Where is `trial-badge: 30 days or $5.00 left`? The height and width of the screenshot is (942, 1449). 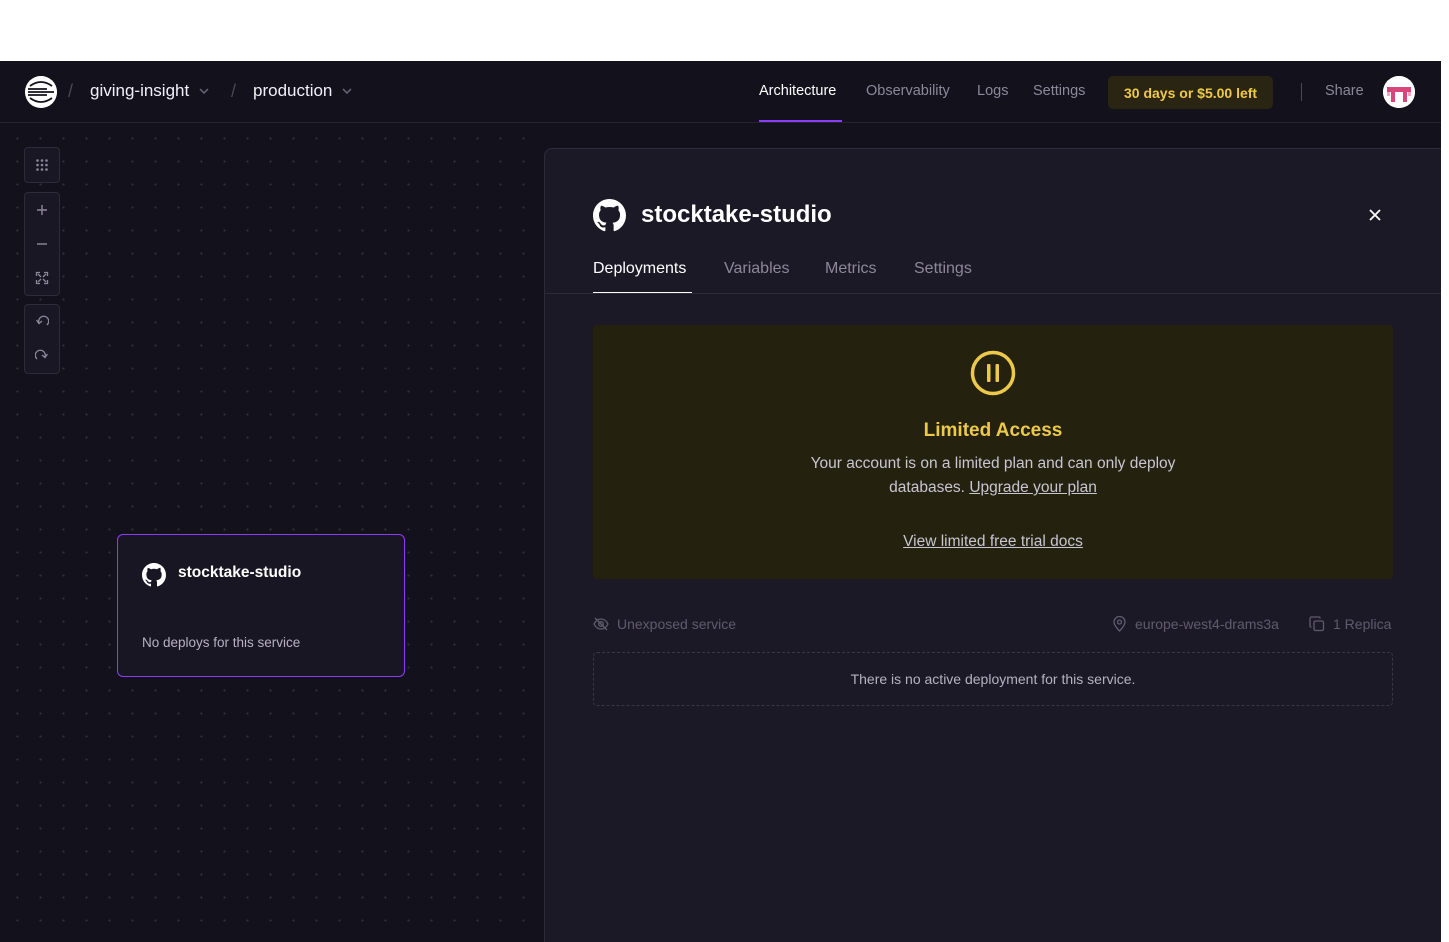
trial-badge: 30 days or $5.00 left is located at coordinates (1191, 92).